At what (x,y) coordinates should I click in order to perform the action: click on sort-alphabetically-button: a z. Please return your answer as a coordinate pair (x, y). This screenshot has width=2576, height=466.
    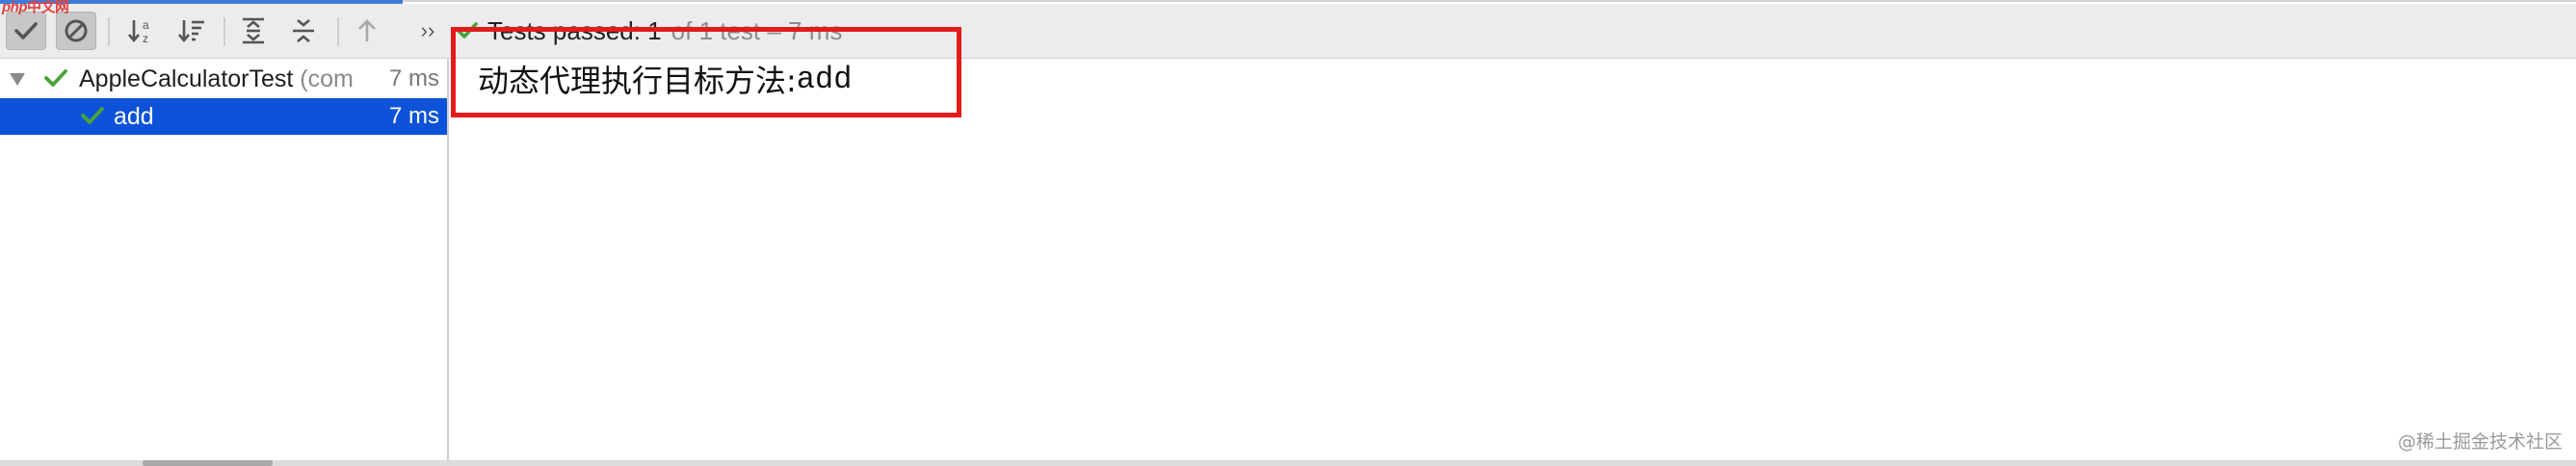
    Looking at the image, I should click on (142, 31).